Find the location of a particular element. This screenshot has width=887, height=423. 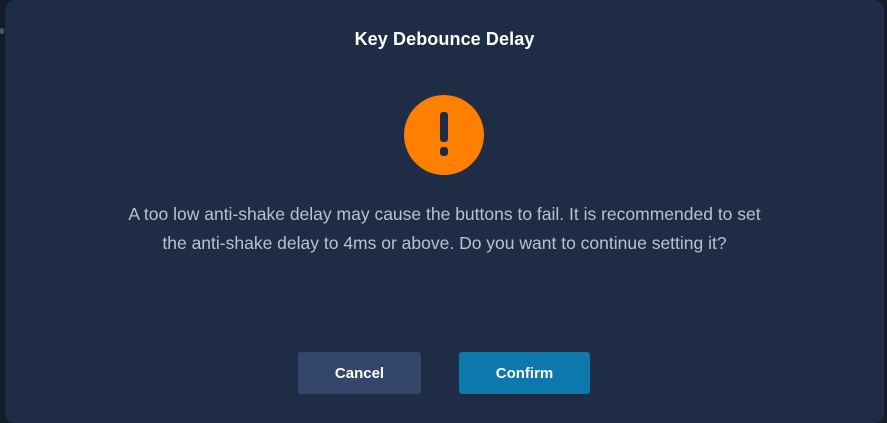

background-fragment is located at coordinates (2, 31).